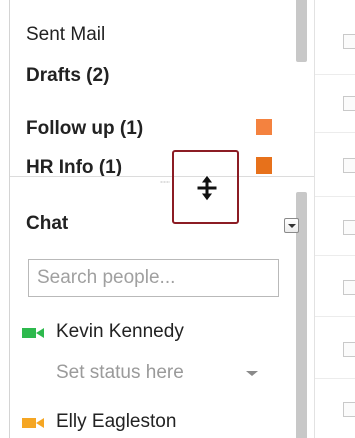 Image resolution: width=355 pixels, height=438 pixels. What do you see at coordinates (301, 31) in the screenshot?
I see `nav-scrollbar-thumb` at bounding box center [301, 31].